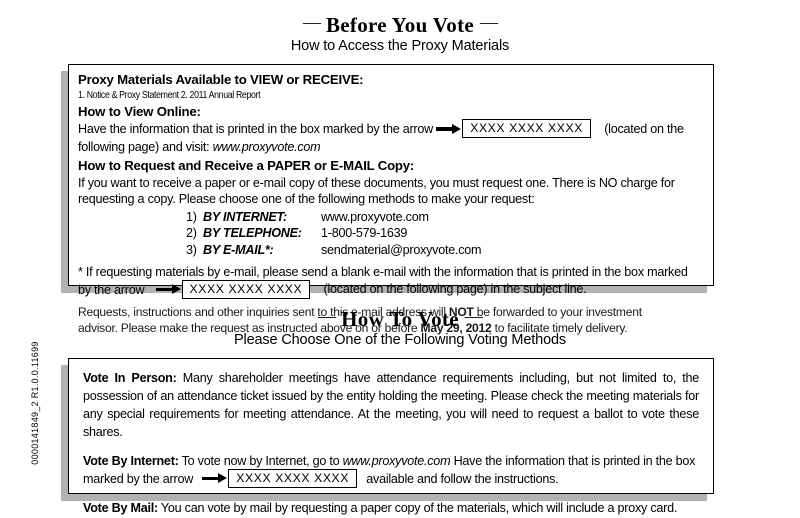 This screenshot has width=800, height=518. What do you see at coordinates (267, 147) in the screenshot?
I see `proxyvote-url-view: www.proxyvote.com` at bounding box center [267, 147].